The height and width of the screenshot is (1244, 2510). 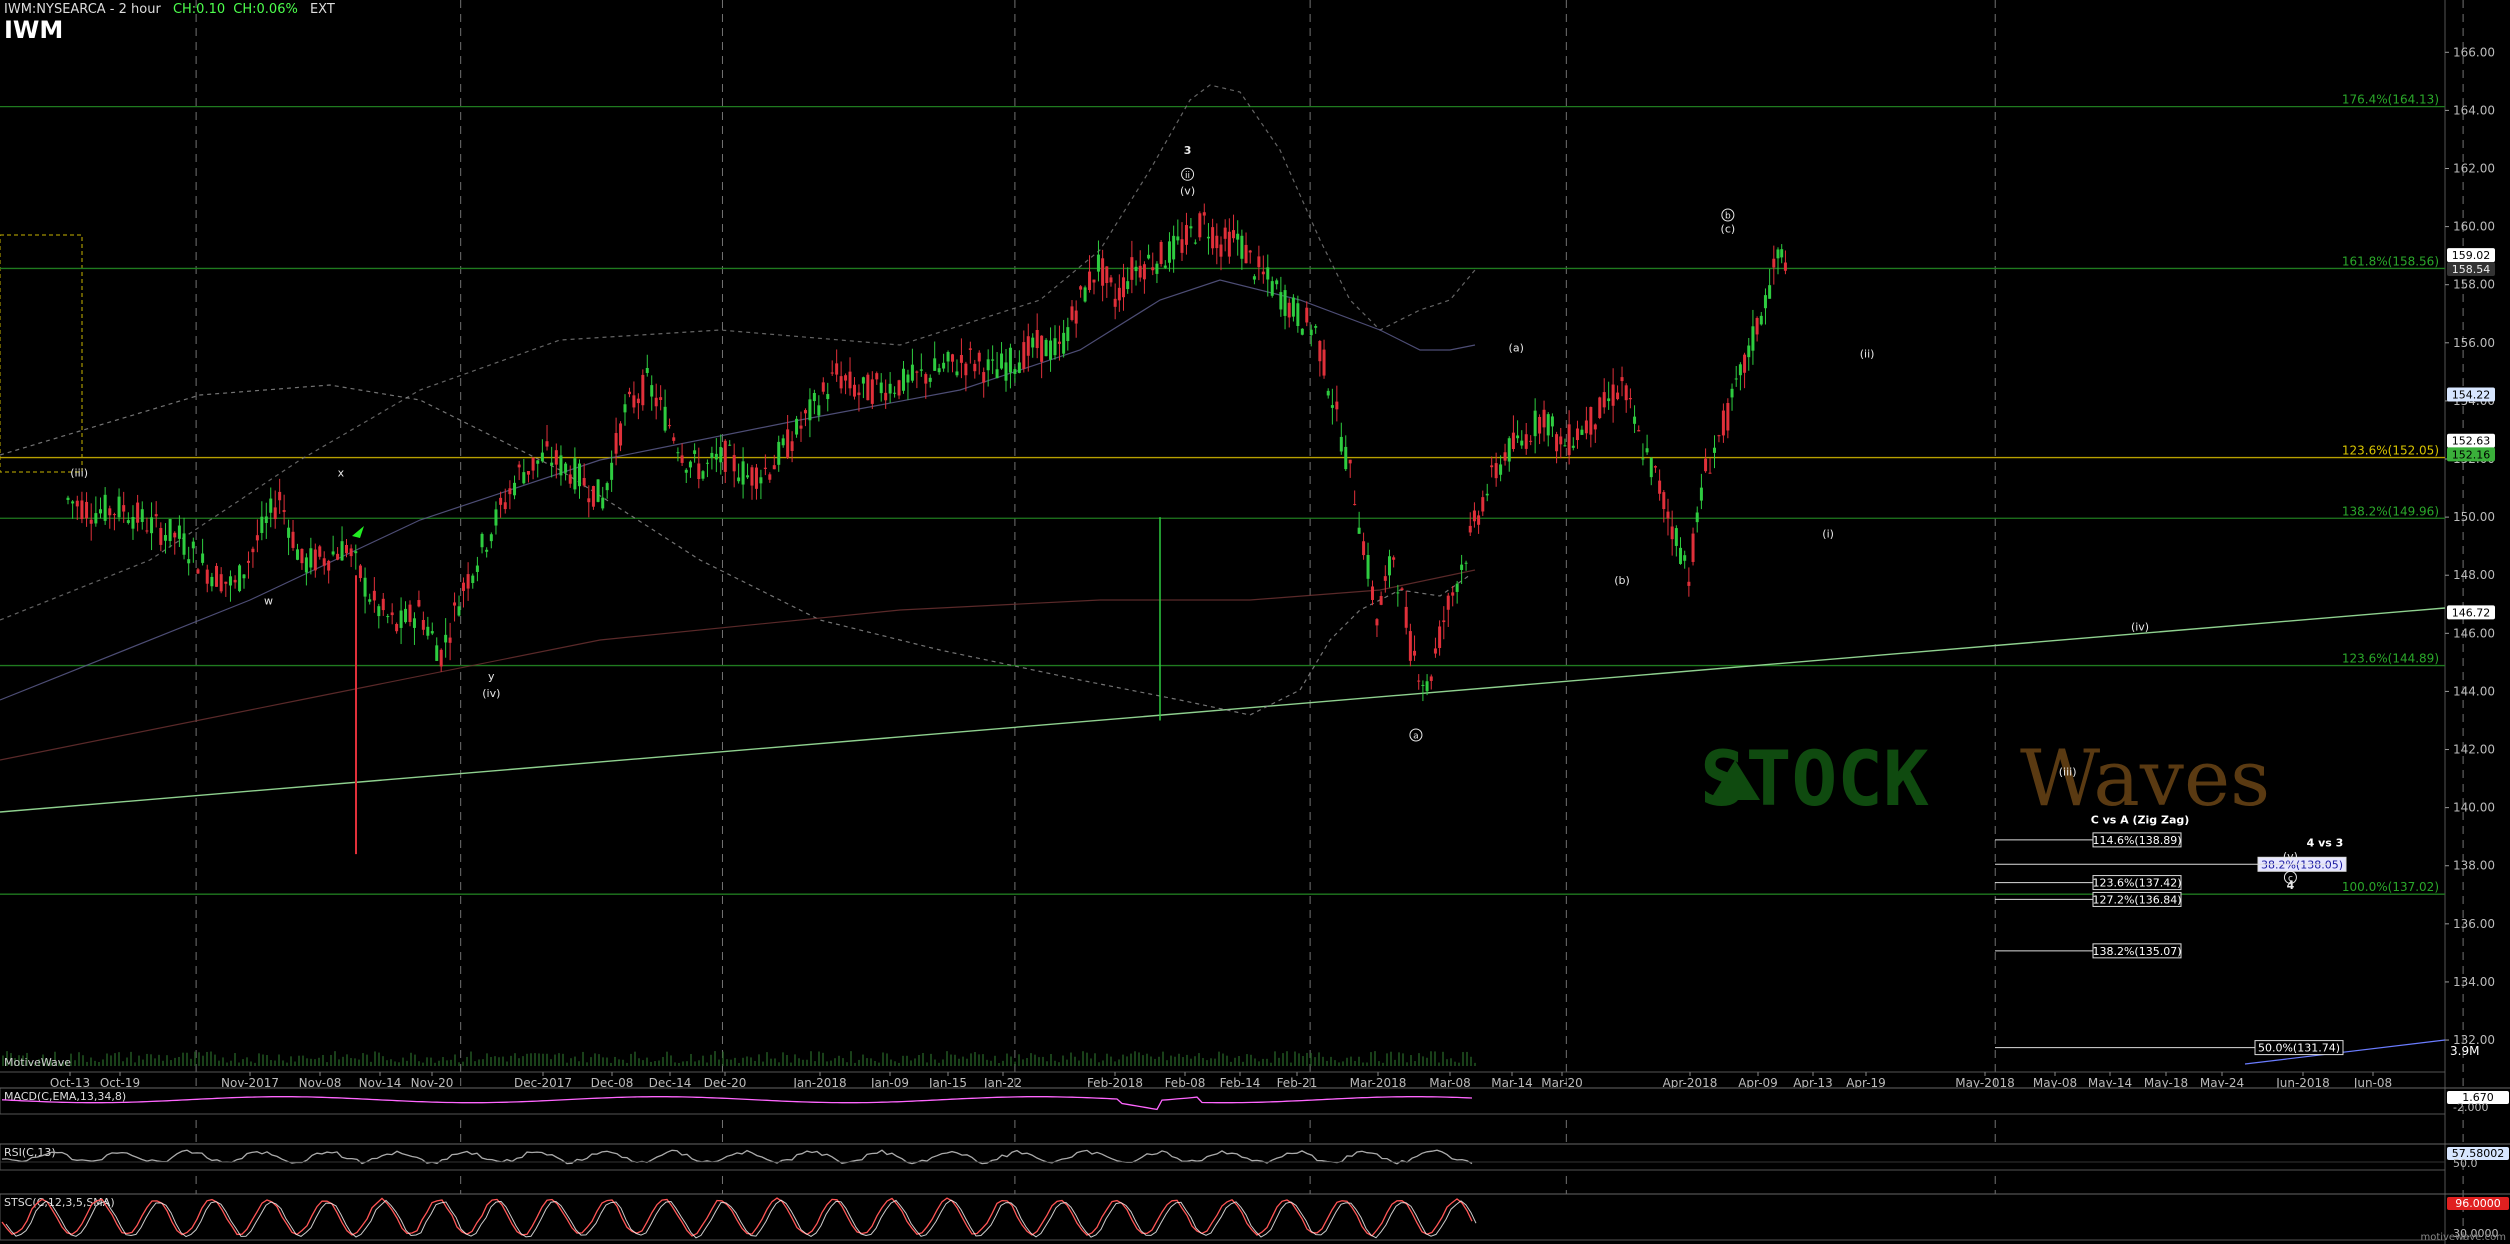 What do you see at coordinates (2140, 819) in the screenshot?
I see `projection-title: C vs A (Zig Zag)` at bounding box center [2140, 819].